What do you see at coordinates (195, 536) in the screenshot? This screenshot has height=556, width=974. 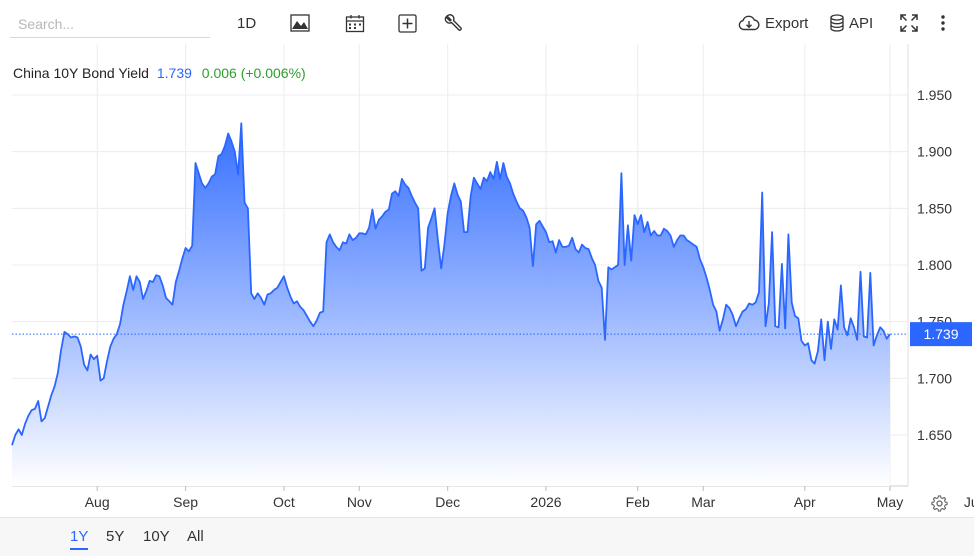 I see `range-all-button: All` at bounding box center [195, 536].